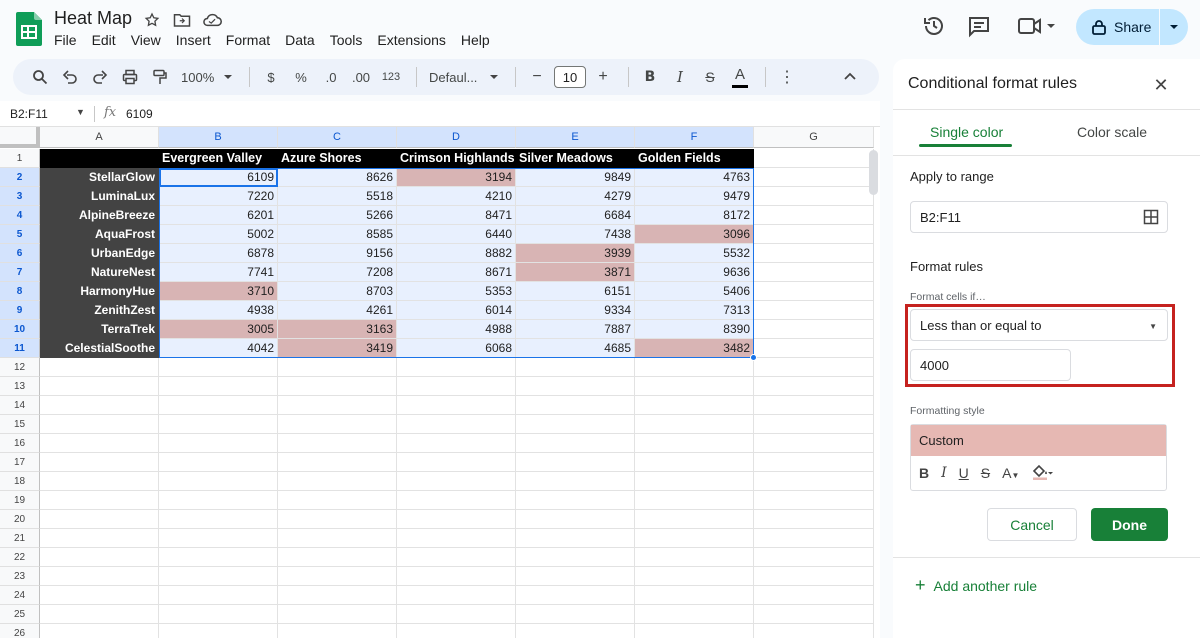  Describe the element at coordinates (475, 40) in the screenshot. I see `menu-help: Help` at that location.